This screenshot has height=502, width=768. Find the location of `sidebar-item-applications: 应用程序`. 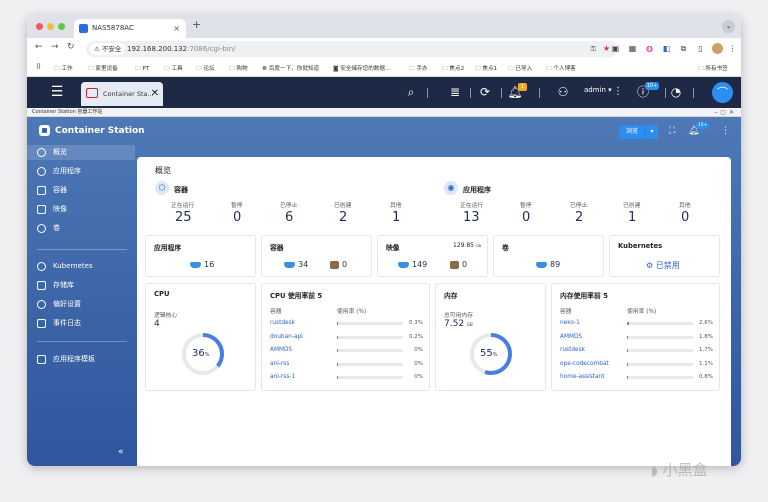

sidebar-item-applications: 应用程序 is located at coordinates (81, 171).